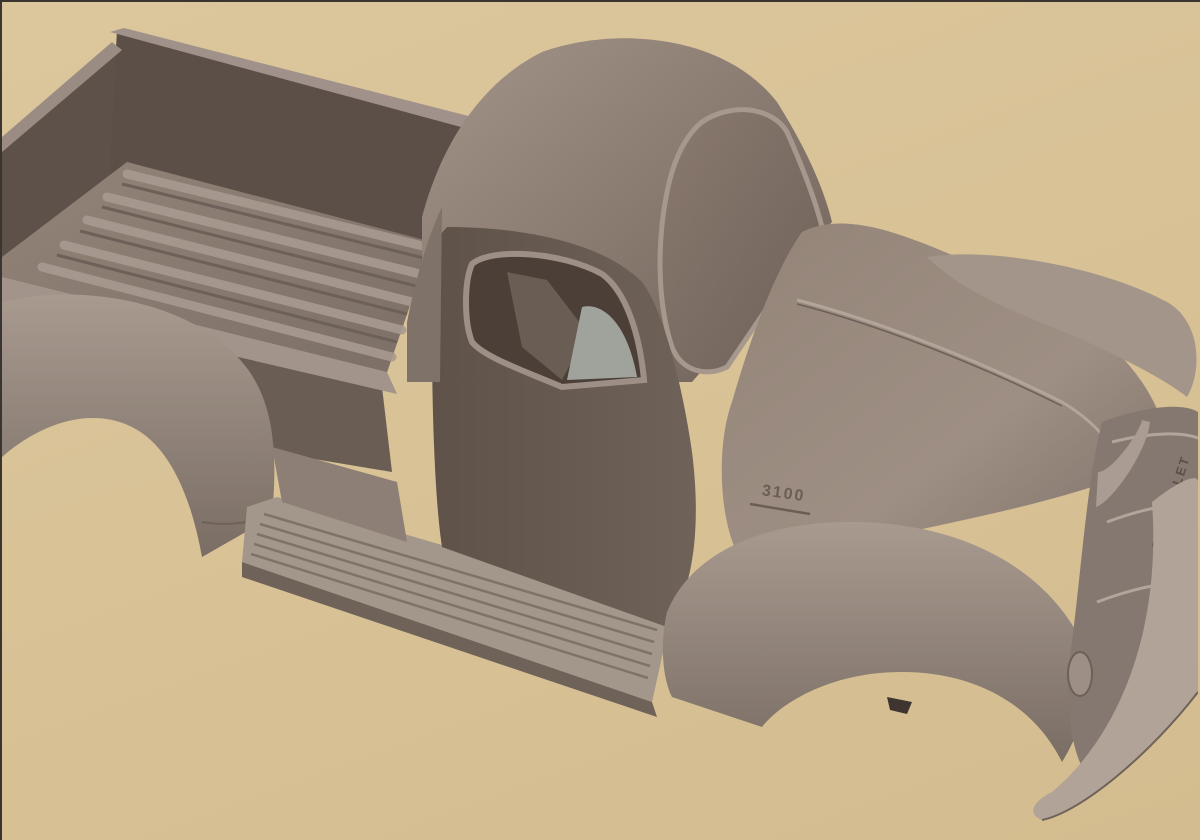 The height and width of the screenshot is (840, 1200). I want to click on front-fender-near, so click(876, 642).